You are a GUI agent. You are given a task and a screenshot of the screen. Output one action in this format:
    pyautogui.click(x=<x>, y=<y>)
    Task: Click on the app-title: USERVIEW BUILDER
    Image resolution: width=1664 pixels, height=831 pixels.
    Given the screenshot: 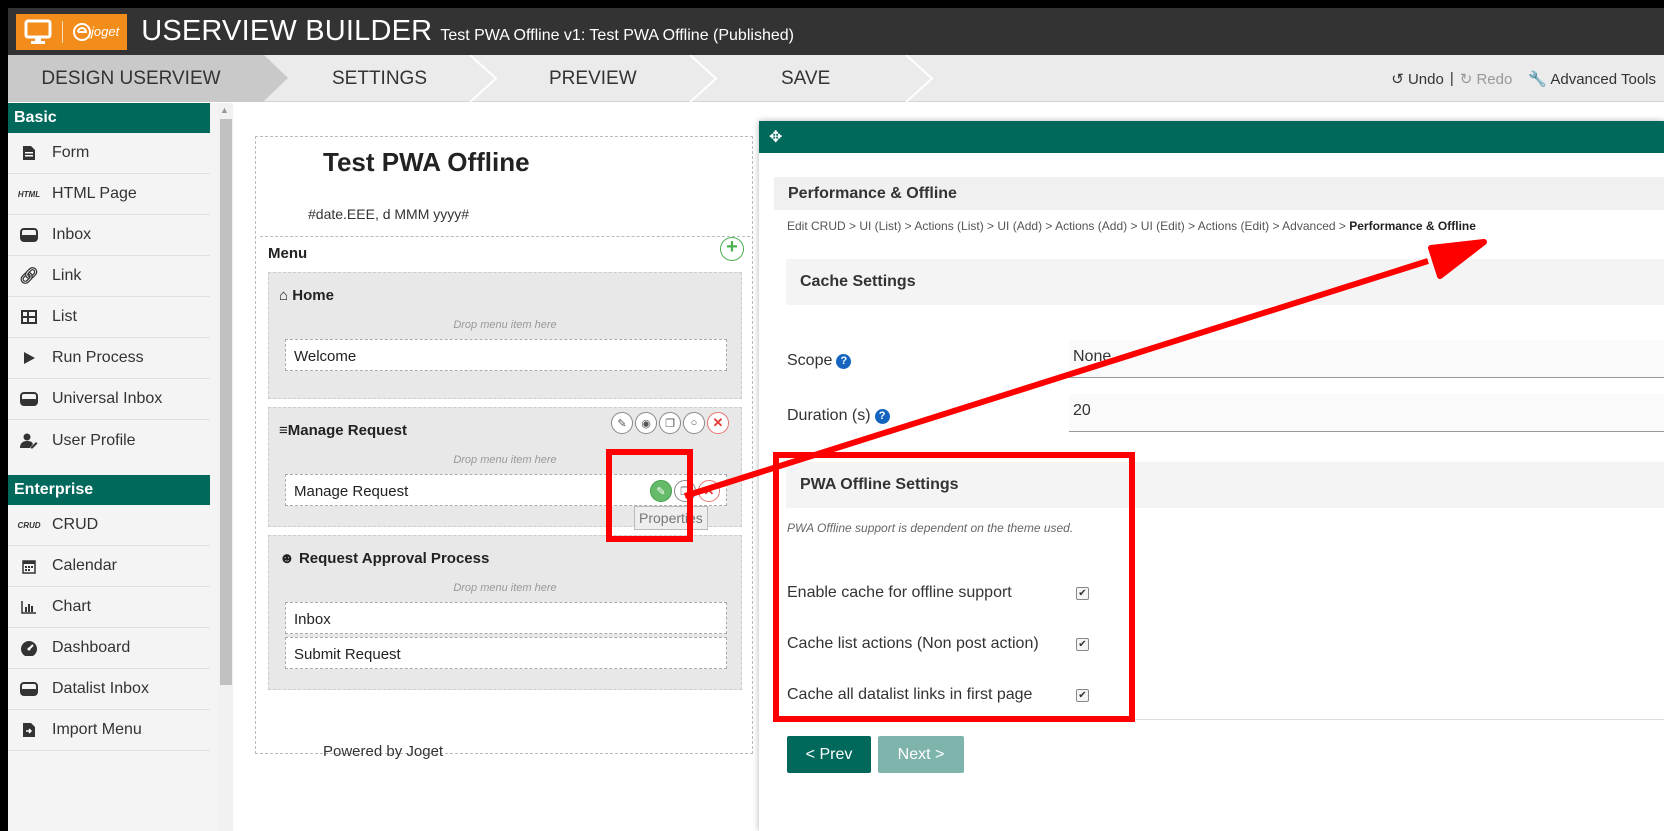 What is the action you would take?
    pyautogui.click(x=287, y=31)
    